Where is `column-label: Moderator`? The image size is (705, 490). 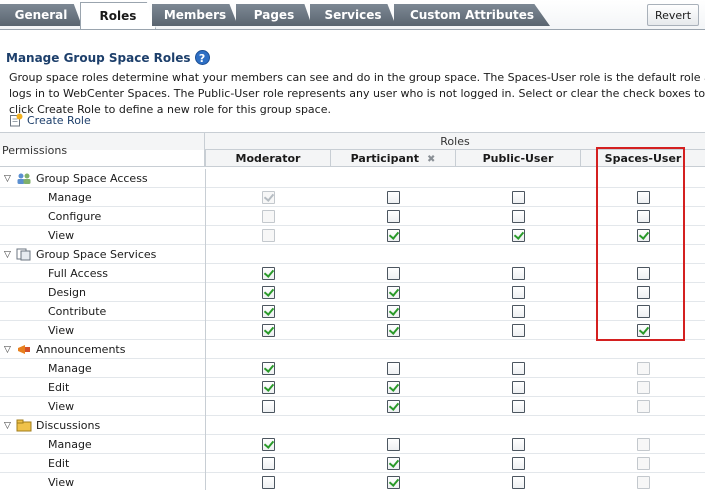 column-label: Moderator is located at coordinates (268, 158).